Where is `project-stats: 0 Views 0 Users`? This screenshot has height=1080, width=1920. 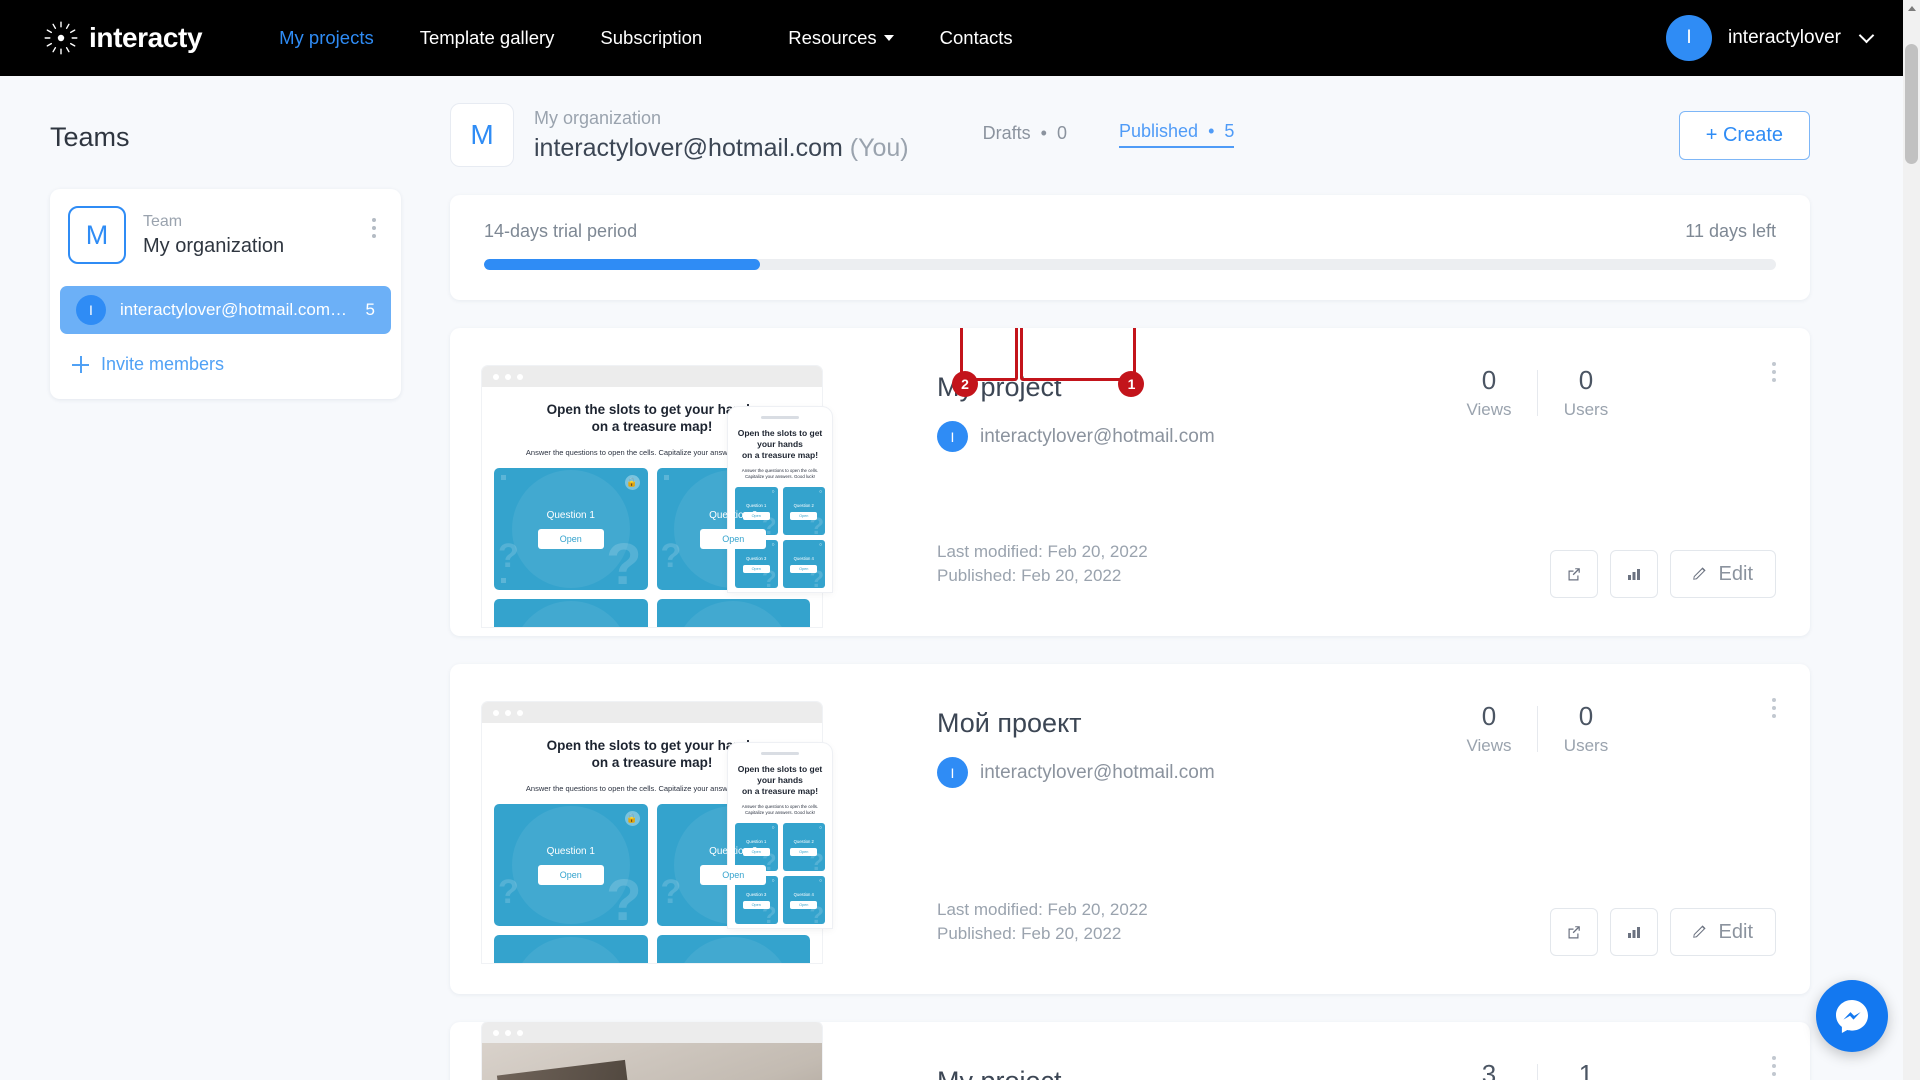
project-stats: 0 Views 0 Users is located at coordinates (1537, 728).